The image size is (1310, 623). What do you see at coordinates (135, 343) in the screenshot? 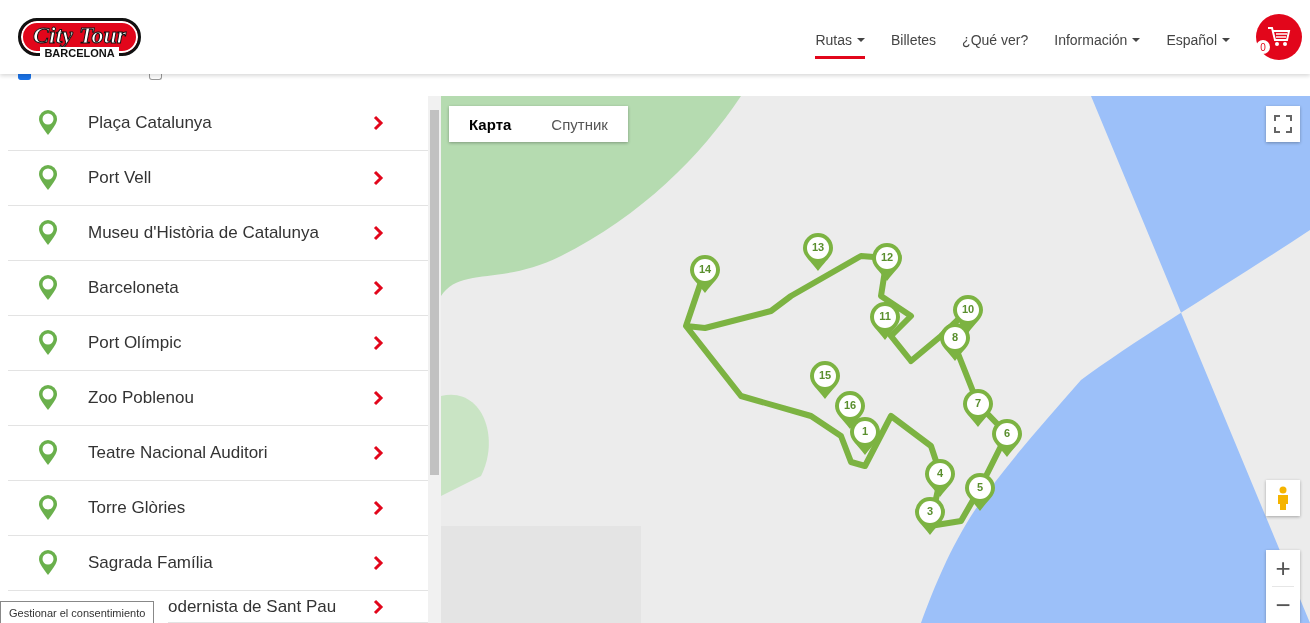
I see `stop-name: Port Olímpic` at bounding box center [135, 343].